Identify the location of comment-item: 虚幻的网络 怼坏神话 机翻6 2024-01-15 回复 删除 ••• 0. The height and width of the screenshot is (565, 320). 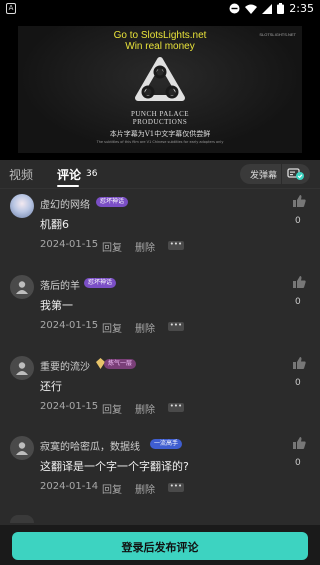
(160, 233).